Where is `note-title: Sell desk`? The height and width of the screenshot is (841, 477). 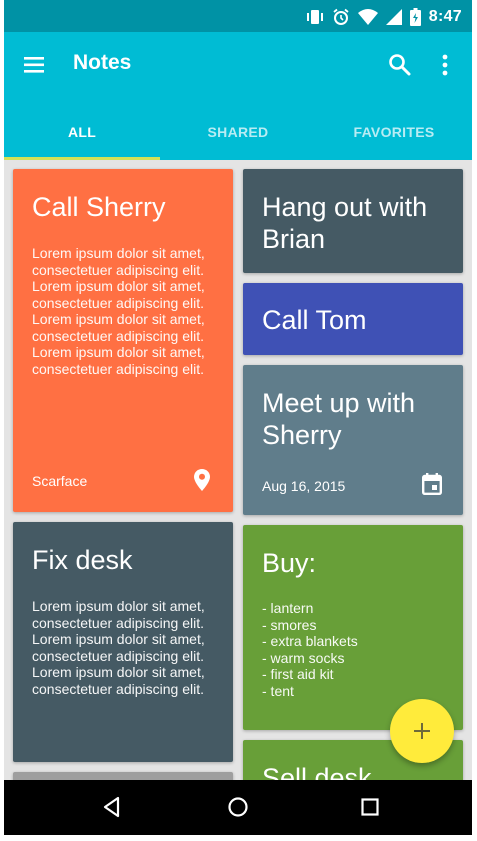 note-title: Sell desk is located at coordinates (317, 771).